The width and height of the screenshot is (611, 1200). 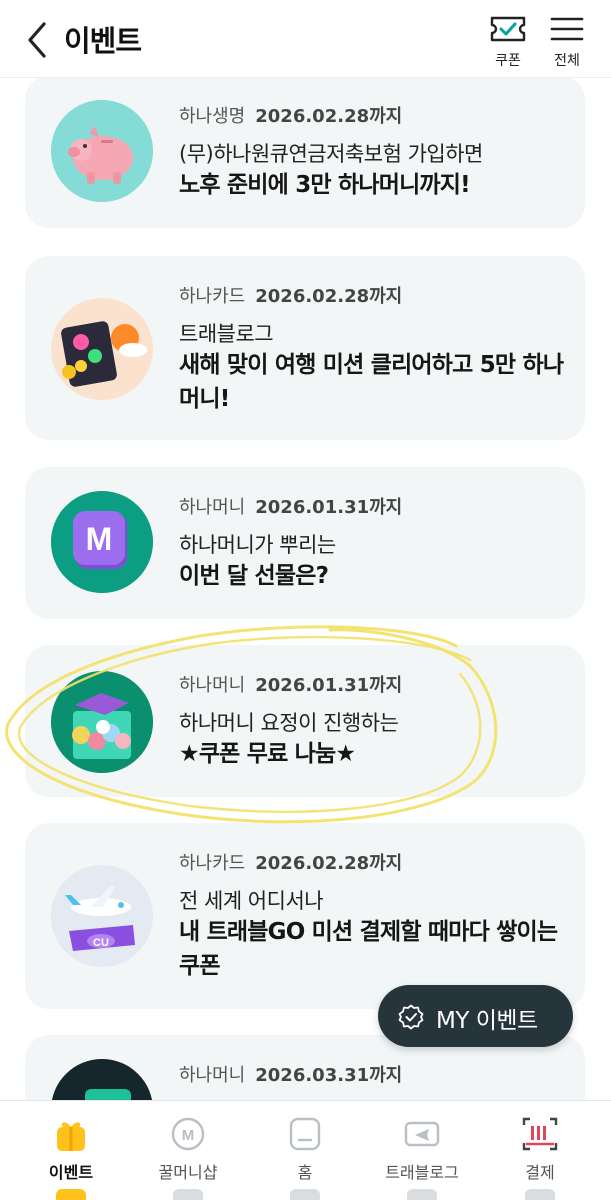 I want to click on coupon-button: 쿠폰, so click(x=508, y=42).